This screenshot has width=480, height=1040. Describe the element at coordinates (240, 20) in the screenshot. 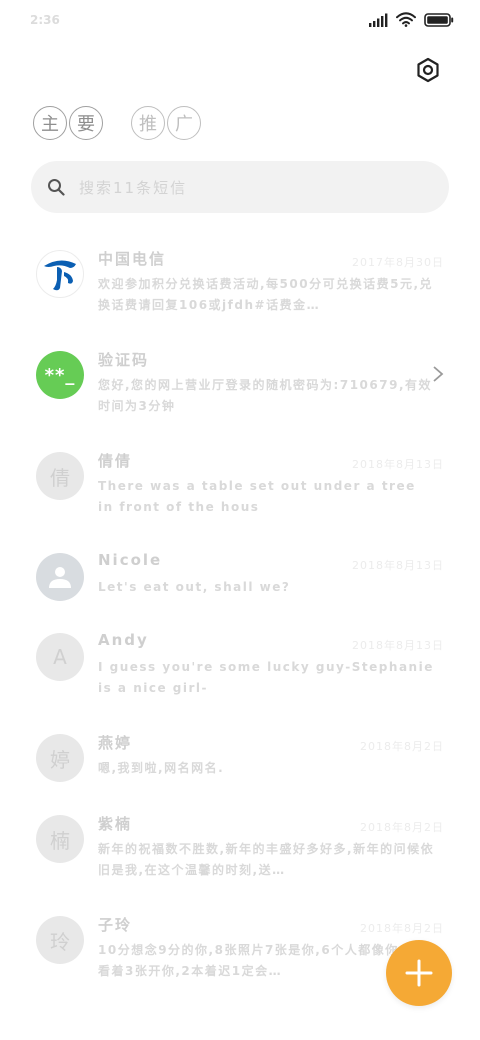

I see `status-bar: 2:36` at that location.